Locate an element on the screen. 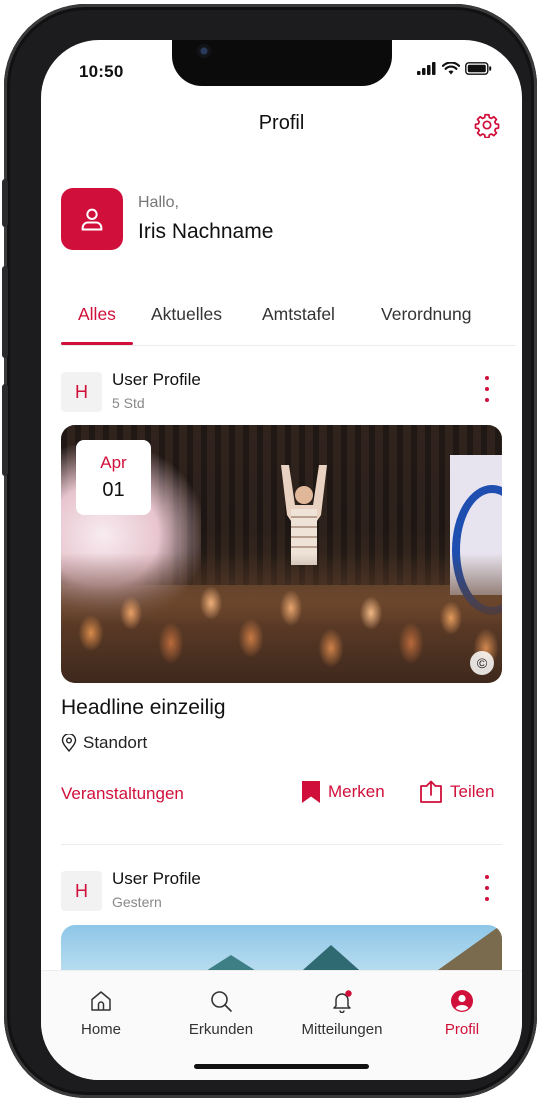  share-icon is located at coordinates (431, 791).